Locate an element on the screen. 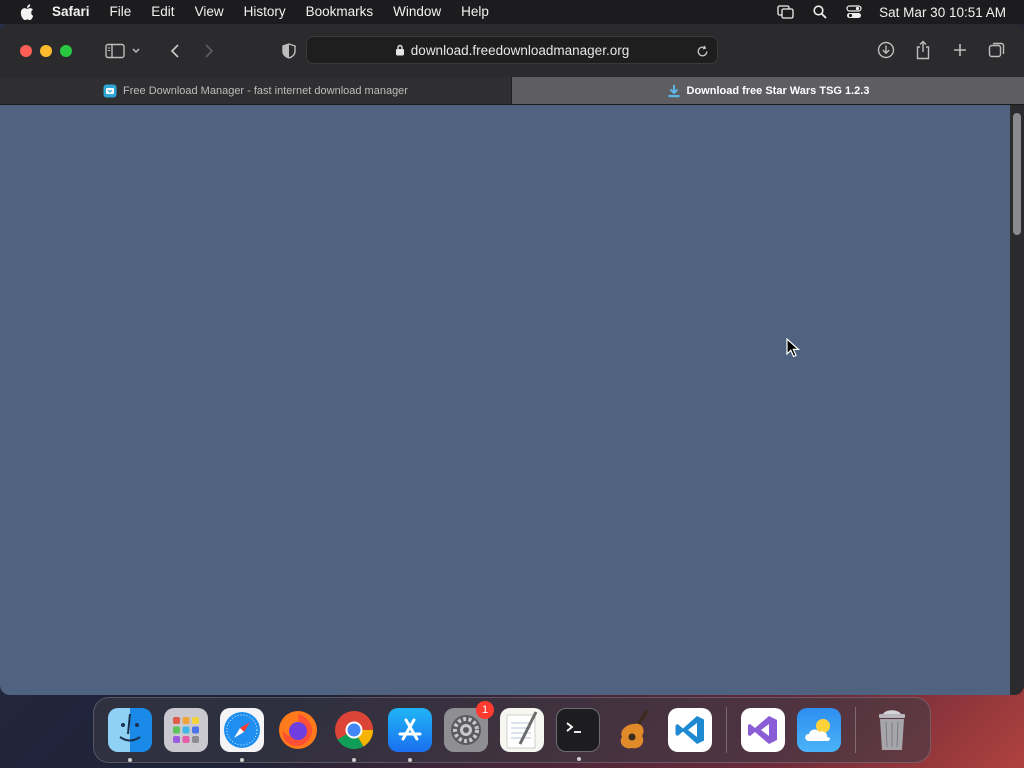 The height and width of the screenshot is (768, 1024). menu-file: File is located at coordinates (121, 12).